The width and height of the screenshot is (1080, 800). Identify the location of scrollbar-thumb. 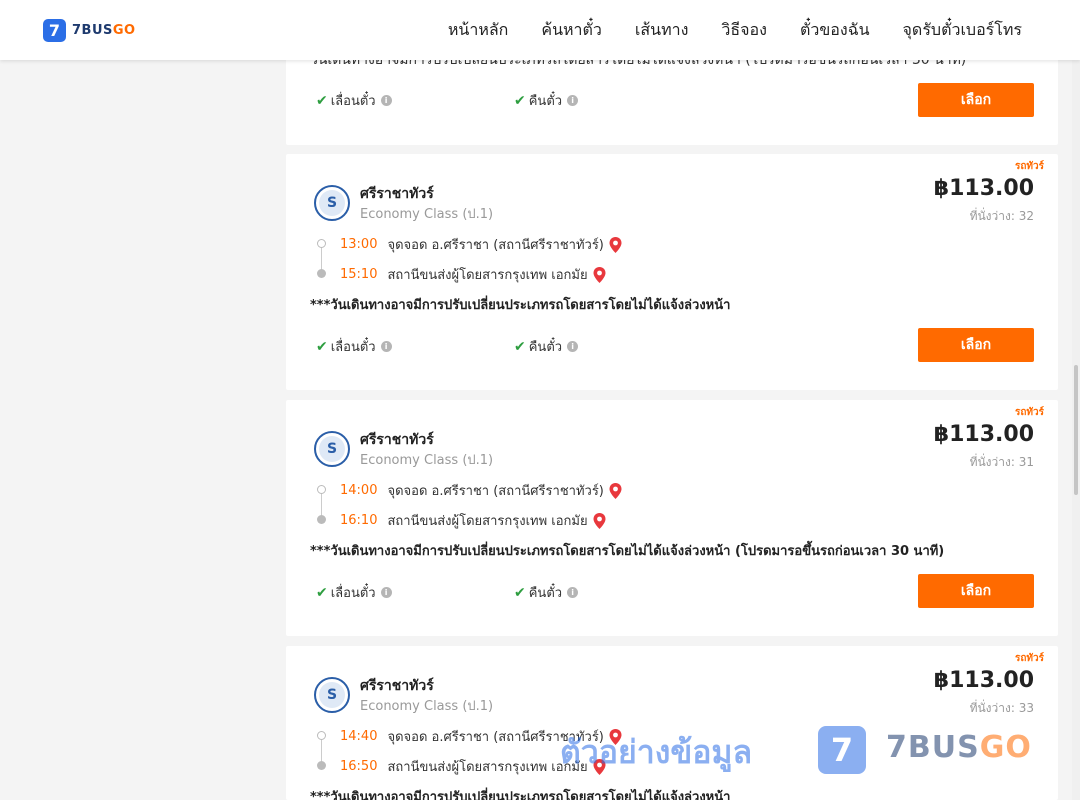
(1076, 430).